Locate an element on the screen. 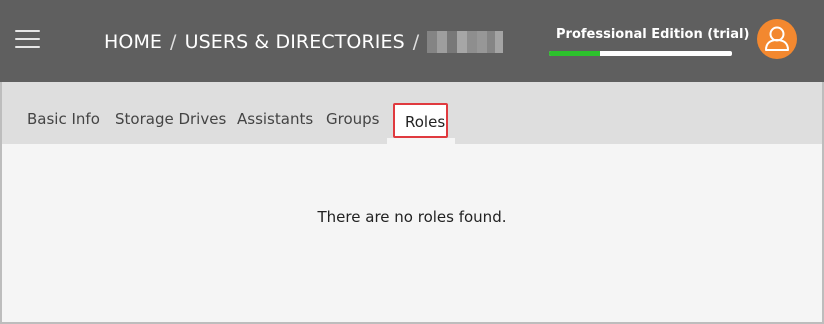  active-tab-connector is located at coordinates (421, 141).